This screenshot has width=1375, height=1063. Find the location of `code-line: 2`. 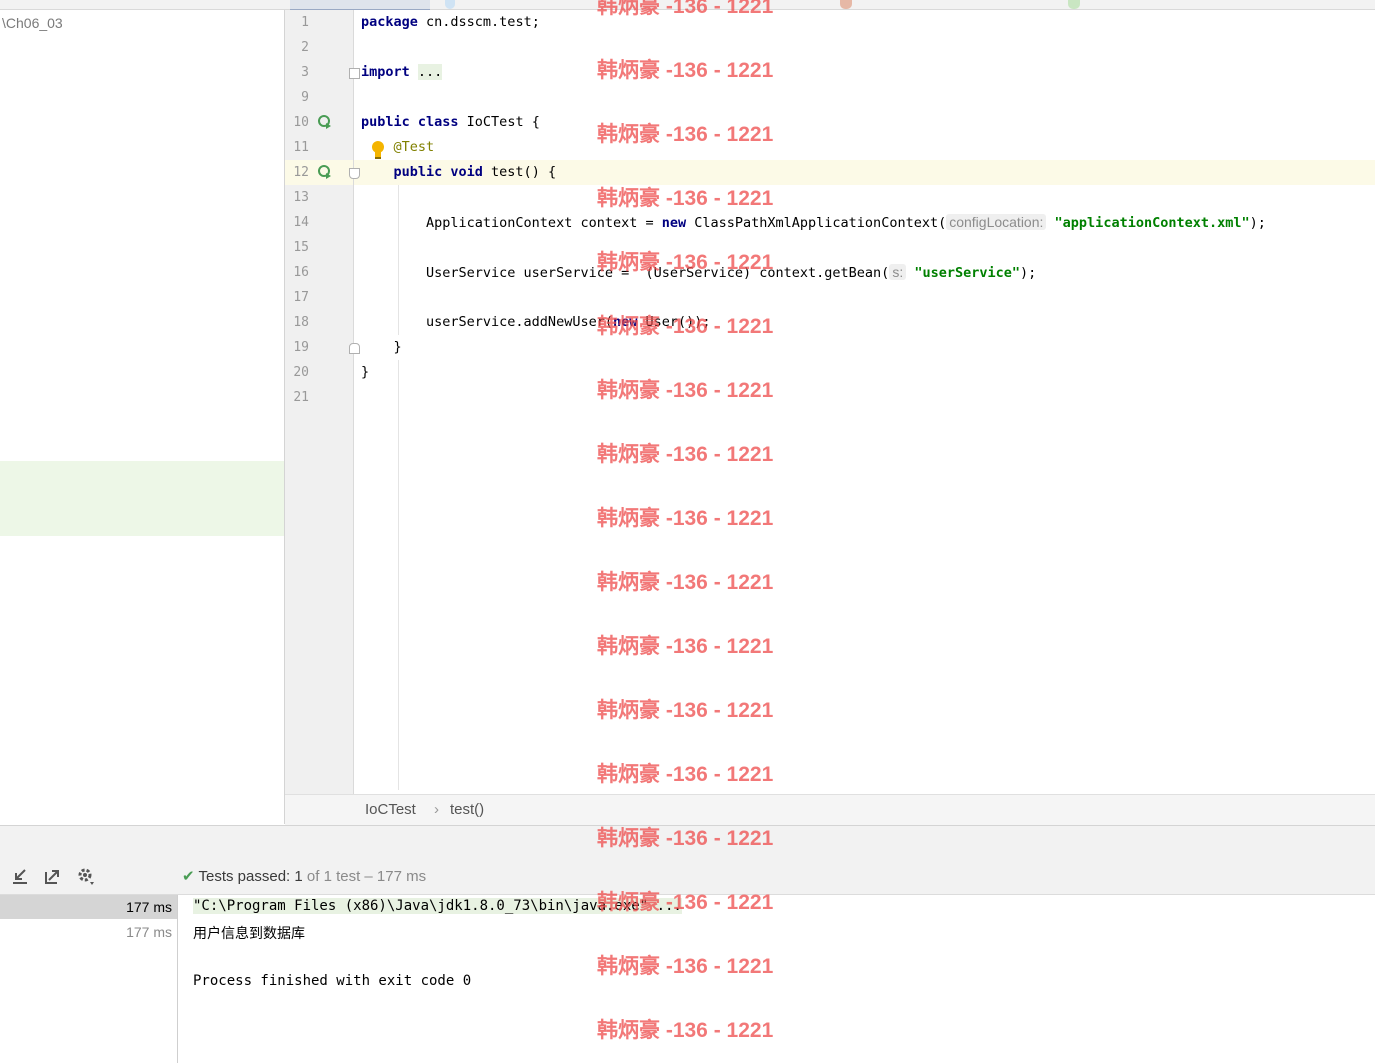

code-line: 2 is located at coordinates (830, 47).